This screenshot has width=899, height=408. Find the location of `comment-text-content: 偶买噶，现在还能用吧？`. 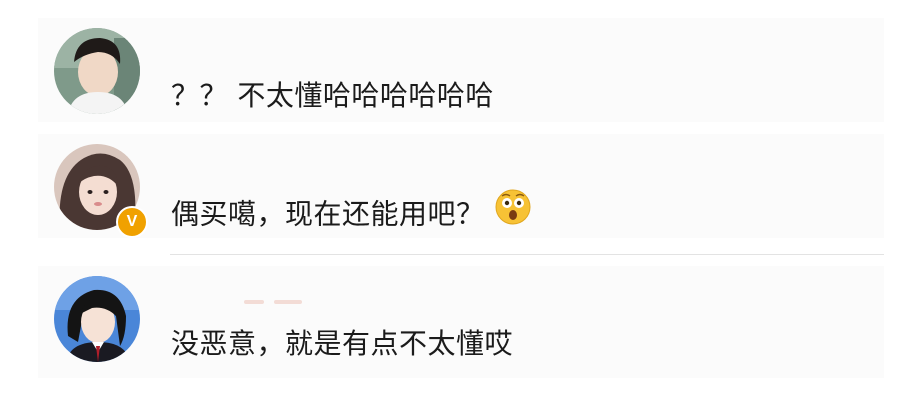

comment-text-content: 偶买噶，现在还能用吧？ is located at coordinates (328, 214).